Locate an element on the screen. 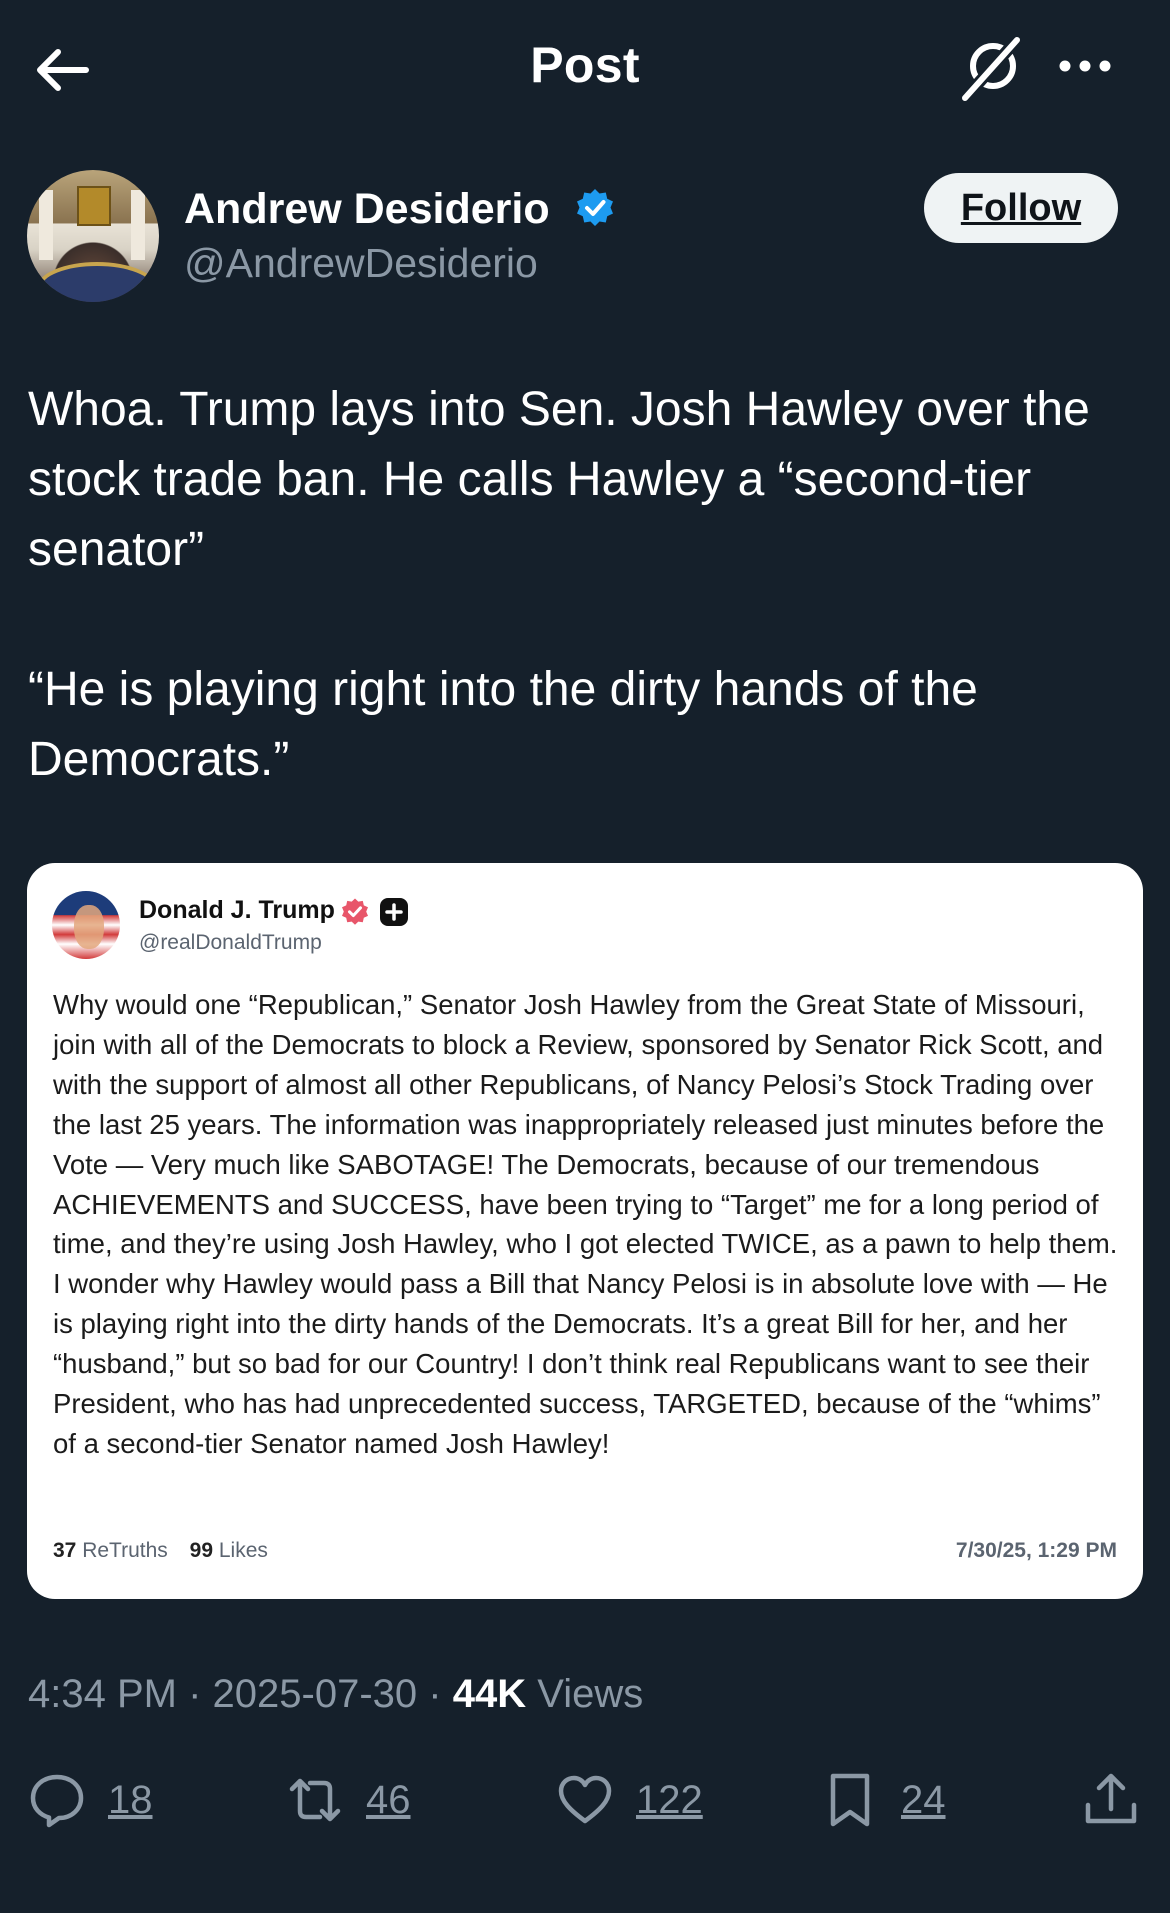 This screenshot has width=1170, height=1913. post-meta: 4:34 PM · 2025-07-30 · 44K Views is located at coordinates (335, 1694).